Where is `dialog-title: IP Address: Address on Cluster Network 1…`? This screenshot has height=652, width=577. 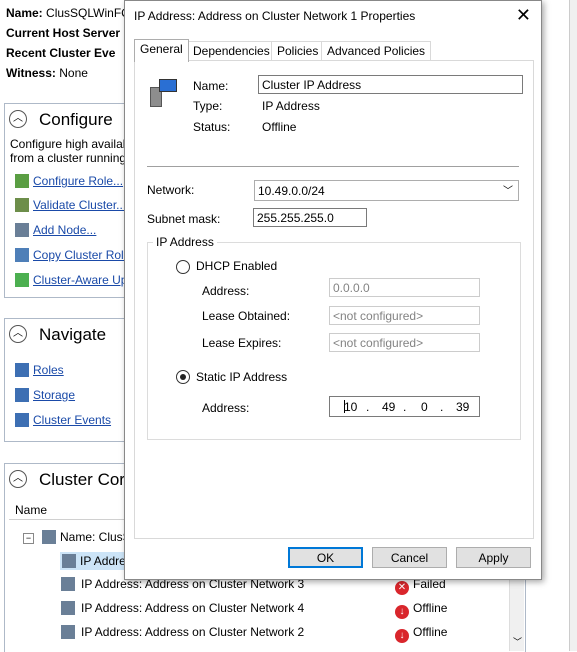 dialog-title: IP Address: Address on Cluster Network 1… is located at coordinates (275, 16).